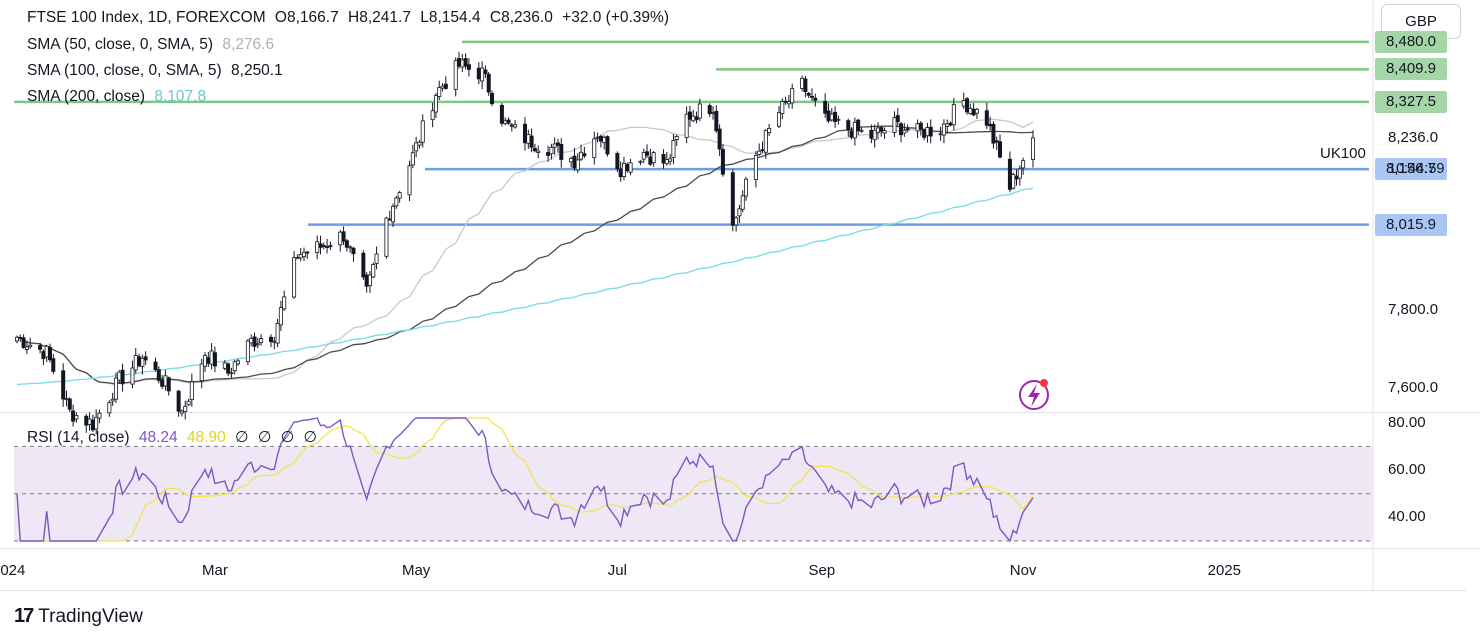  What do you see at coordinates (1411, 101) in the screenshot?
I see `level-price-tag: 8,327.5` at bounding box center [1411, 101].